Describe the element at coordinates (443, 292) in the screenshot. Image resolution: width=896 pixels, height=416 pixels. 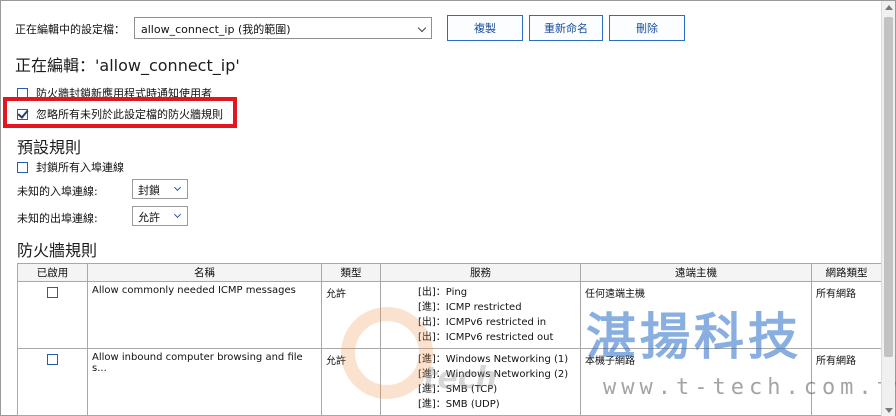
I see `service-line: [出]：Ping` at that location.